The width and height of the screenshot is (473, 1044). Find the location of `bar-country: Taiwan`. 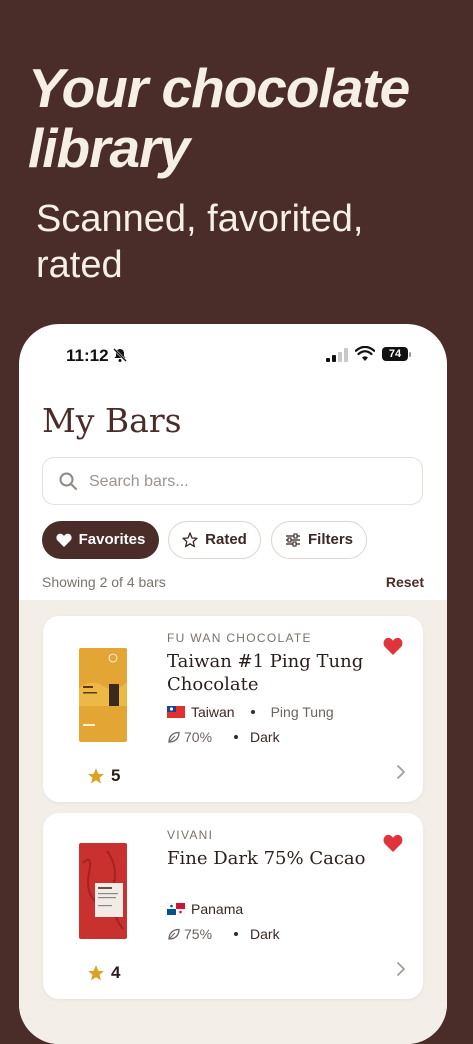

bar-country: Taiwan is located at coordinates (213, 712).